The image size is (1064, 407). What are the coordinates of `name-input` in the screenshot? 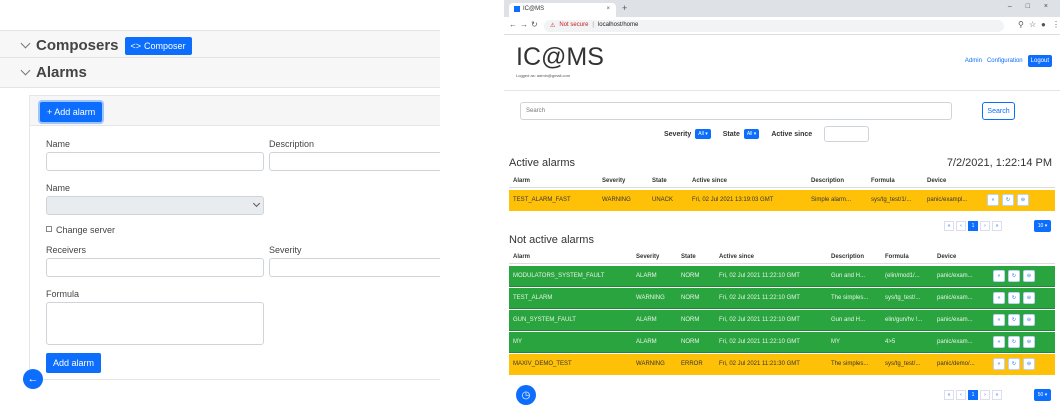 It's located at (155, 161).